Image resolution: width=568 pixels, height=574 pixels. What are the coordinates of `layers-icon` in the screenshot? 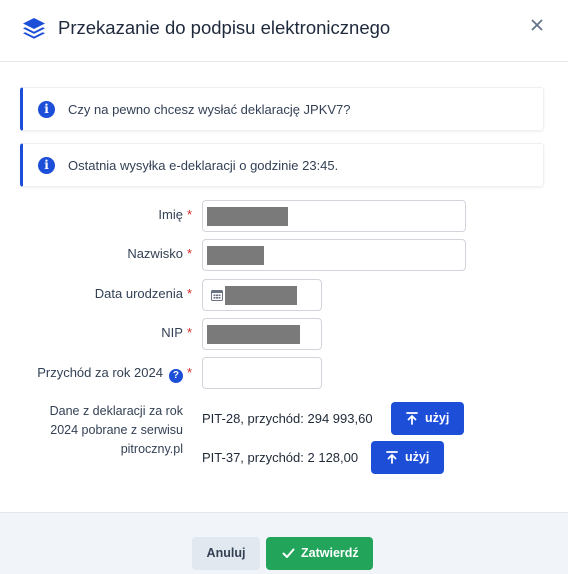 It's located at (34, 28).